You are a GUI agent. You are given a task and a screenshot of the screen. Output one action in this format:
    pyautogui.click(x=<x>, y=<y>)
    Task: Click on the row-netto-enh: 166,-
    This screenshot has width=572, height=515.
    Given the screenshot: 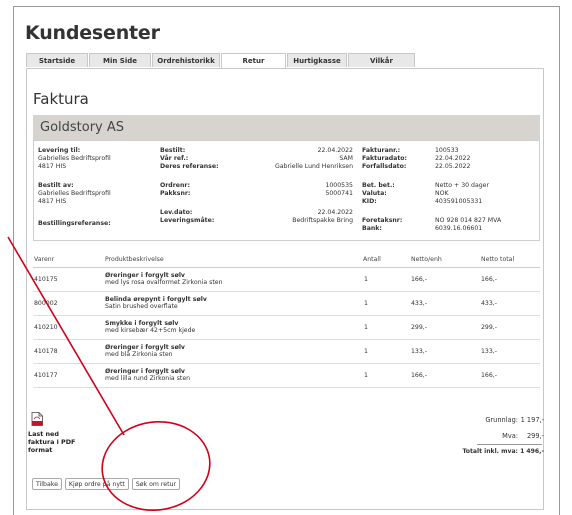 What is the action you would take?
    pyautogui.click(x=419, y=279)
    